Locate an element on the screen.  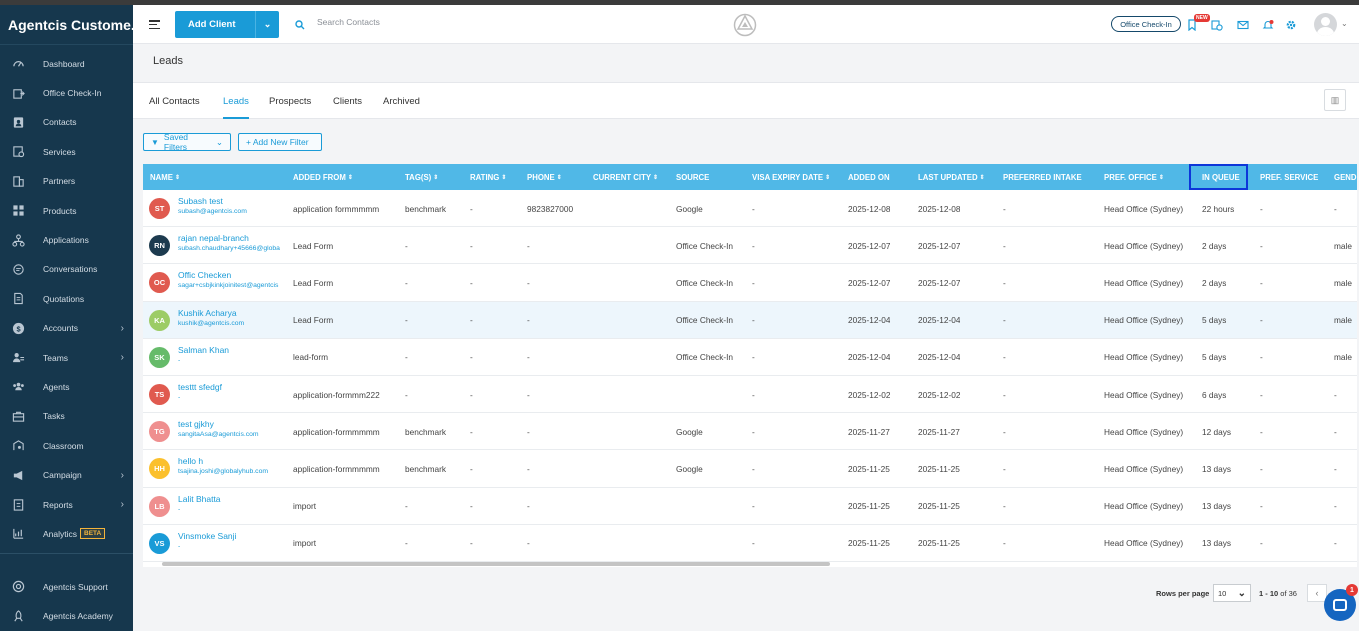
office-check-in-button: Office Check-In is located at coordinates (1146, 24).